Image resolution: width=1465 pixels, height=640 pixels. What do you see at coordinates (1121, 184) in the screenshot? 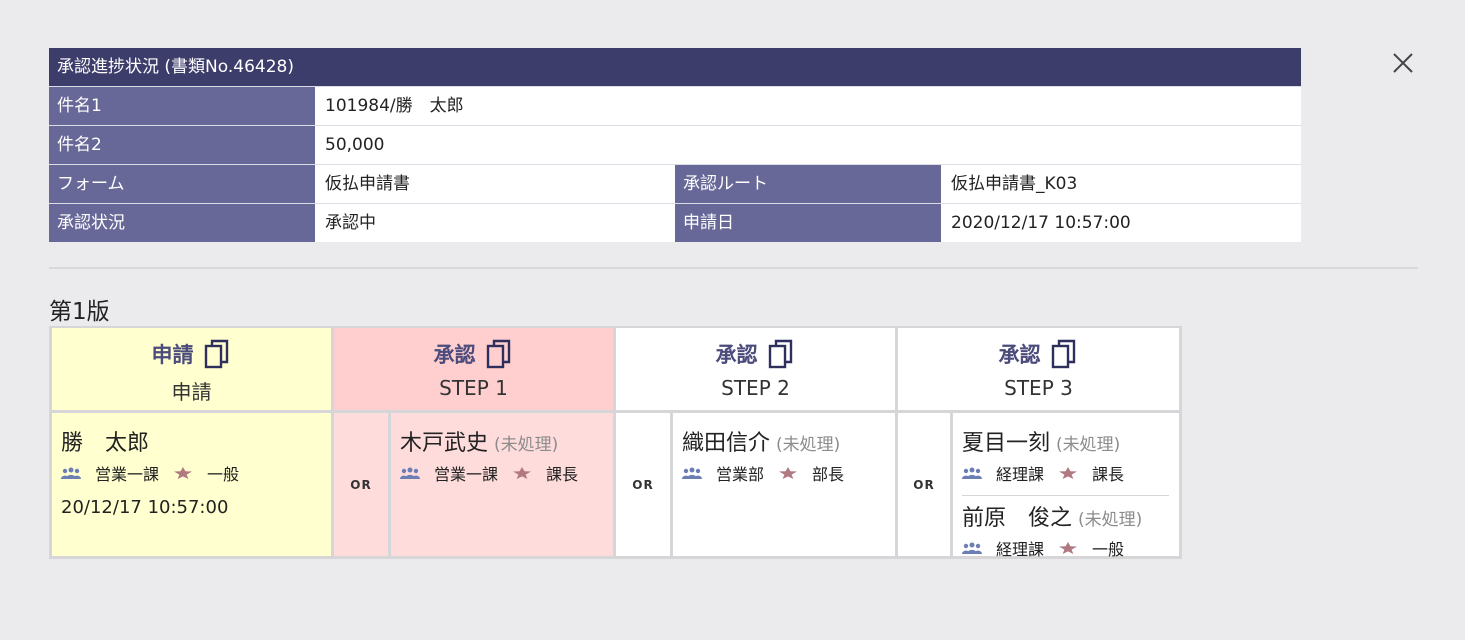
I see `route-value: 仮払申請書_K03` at bounding box center [1121, 184].